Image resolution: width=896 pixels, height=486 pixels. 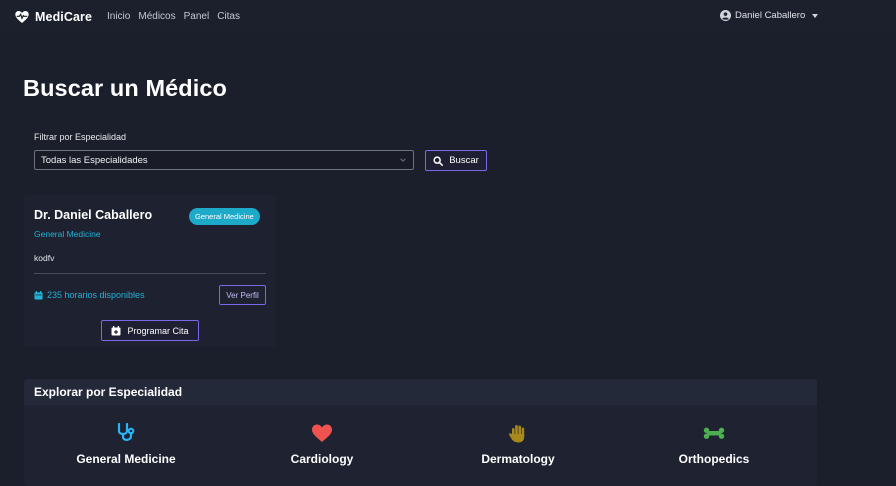 I want to click on card-divider, so click(x=150, y=273).